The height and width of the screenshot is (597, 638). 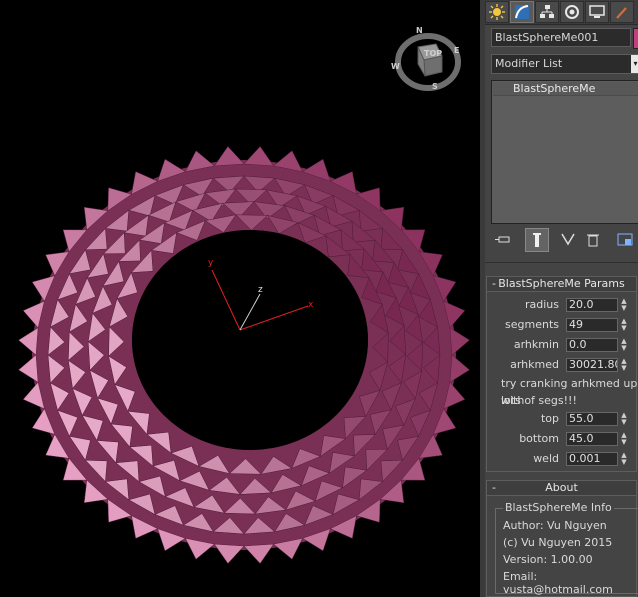 I want to click on axis-tripod: y x z, so click(x=261, y=294).